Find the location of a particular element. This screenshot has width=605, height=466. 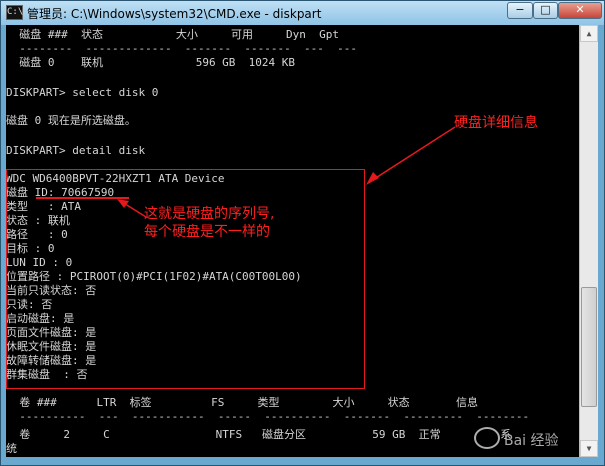

annotation-note: 这就是硬盘的序列号, 每个硬盘是不一样的 is located at coordinates (209, 223).